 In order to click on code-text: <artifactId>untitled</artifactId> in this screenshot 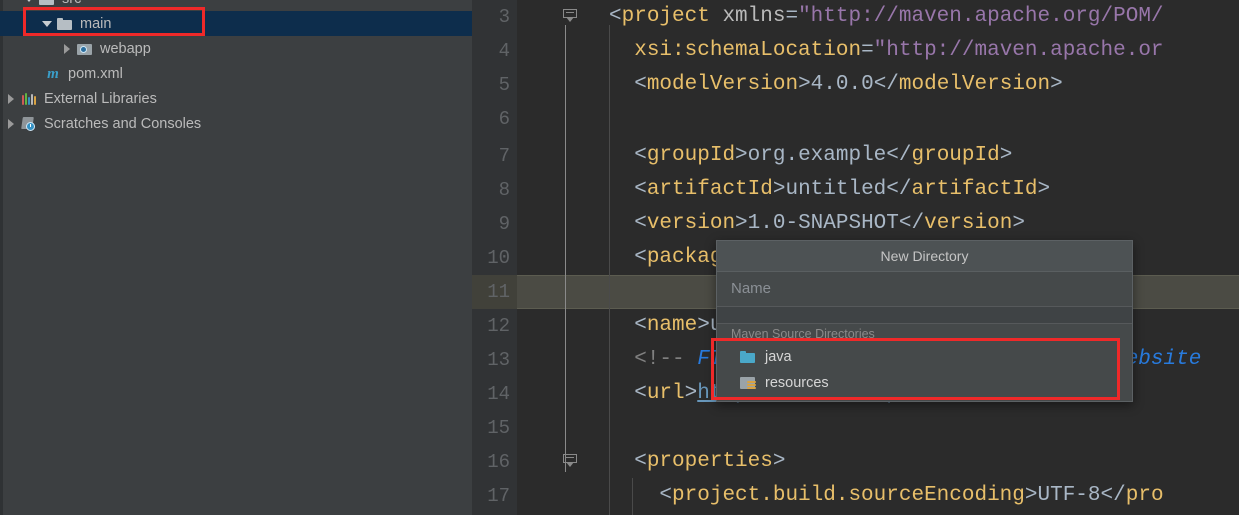, I will do `click(842, 189)`.